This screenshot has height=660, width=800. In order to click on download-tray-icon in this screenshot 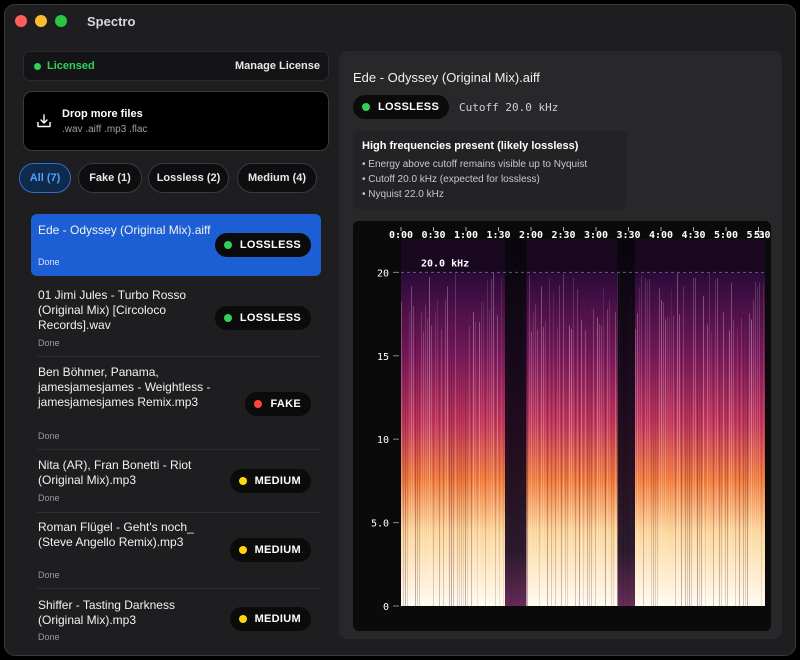, I will do `click(44, 121)`.